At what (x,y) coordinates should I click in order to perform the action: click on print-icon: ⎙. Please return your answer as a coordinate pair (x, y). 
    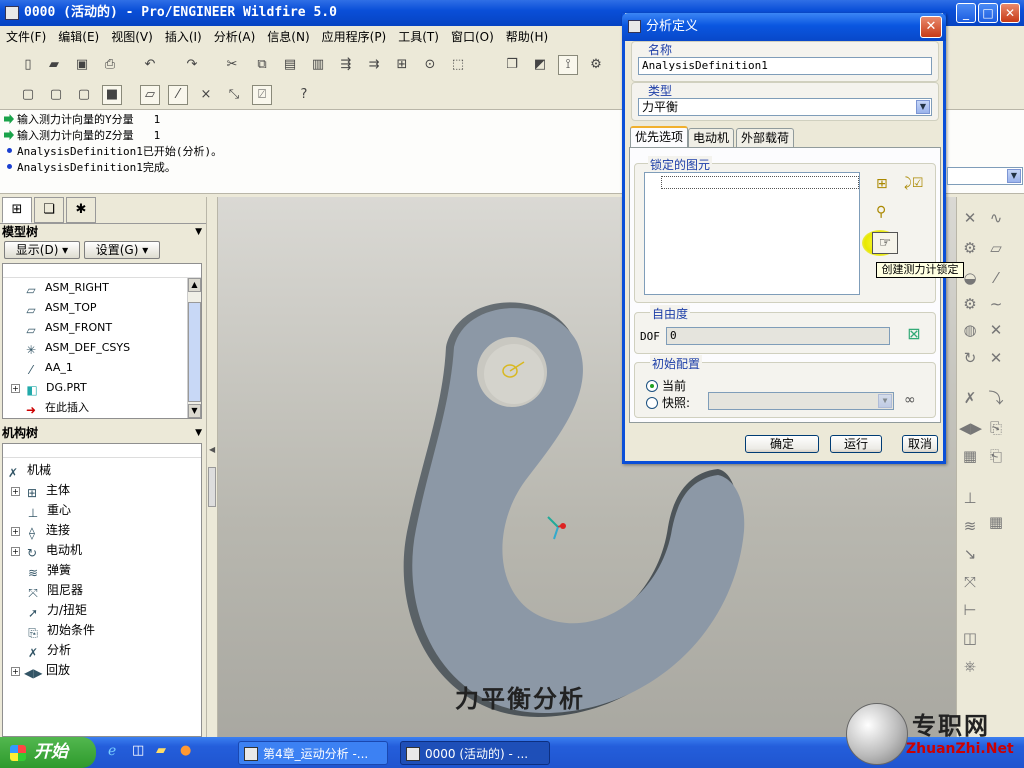
    Looking at the image, I should click on (110, 65).